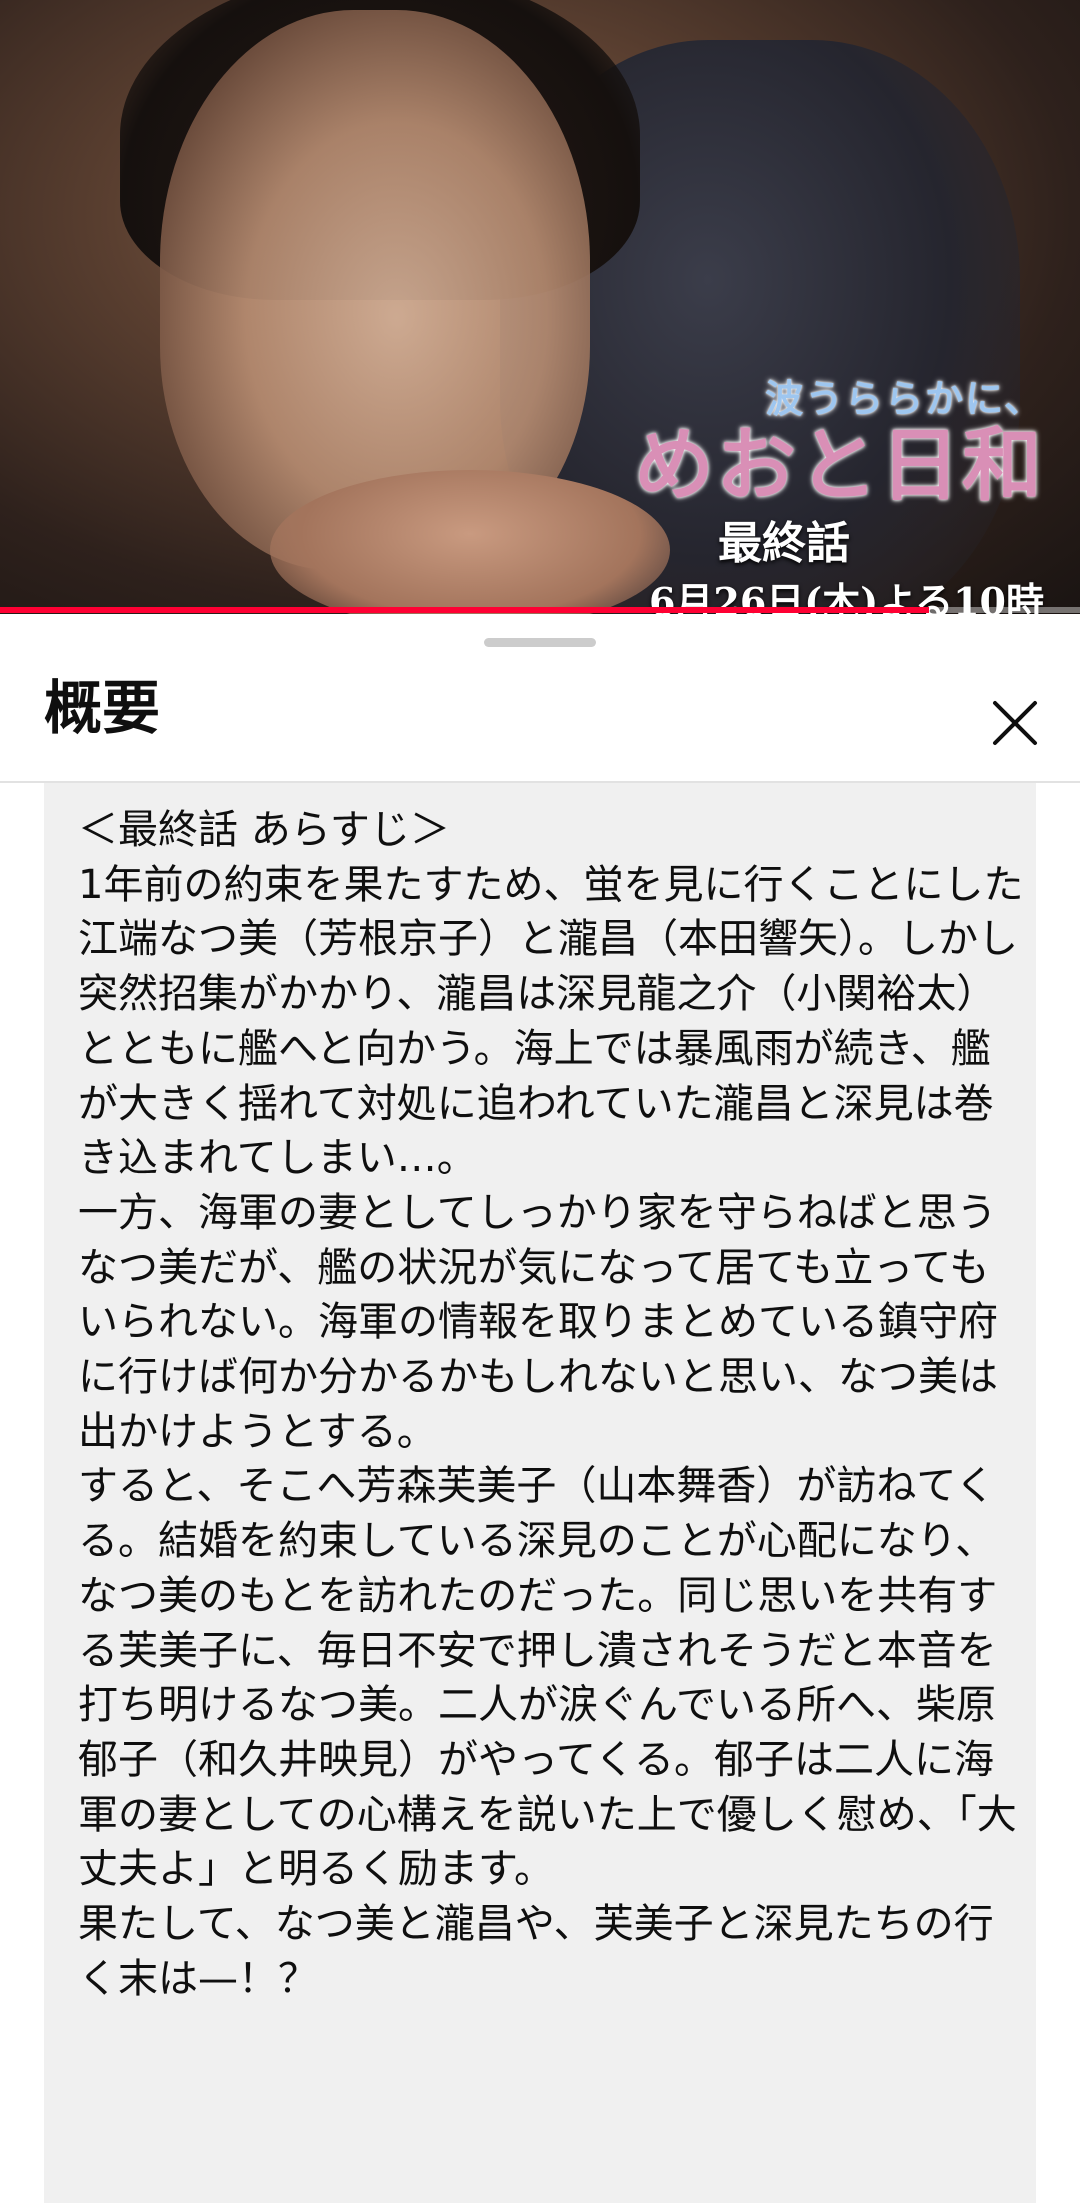 Image resolution: width=1080 pixels, height=2203 pixels. I want to click on close-button, so click(1015, 723).